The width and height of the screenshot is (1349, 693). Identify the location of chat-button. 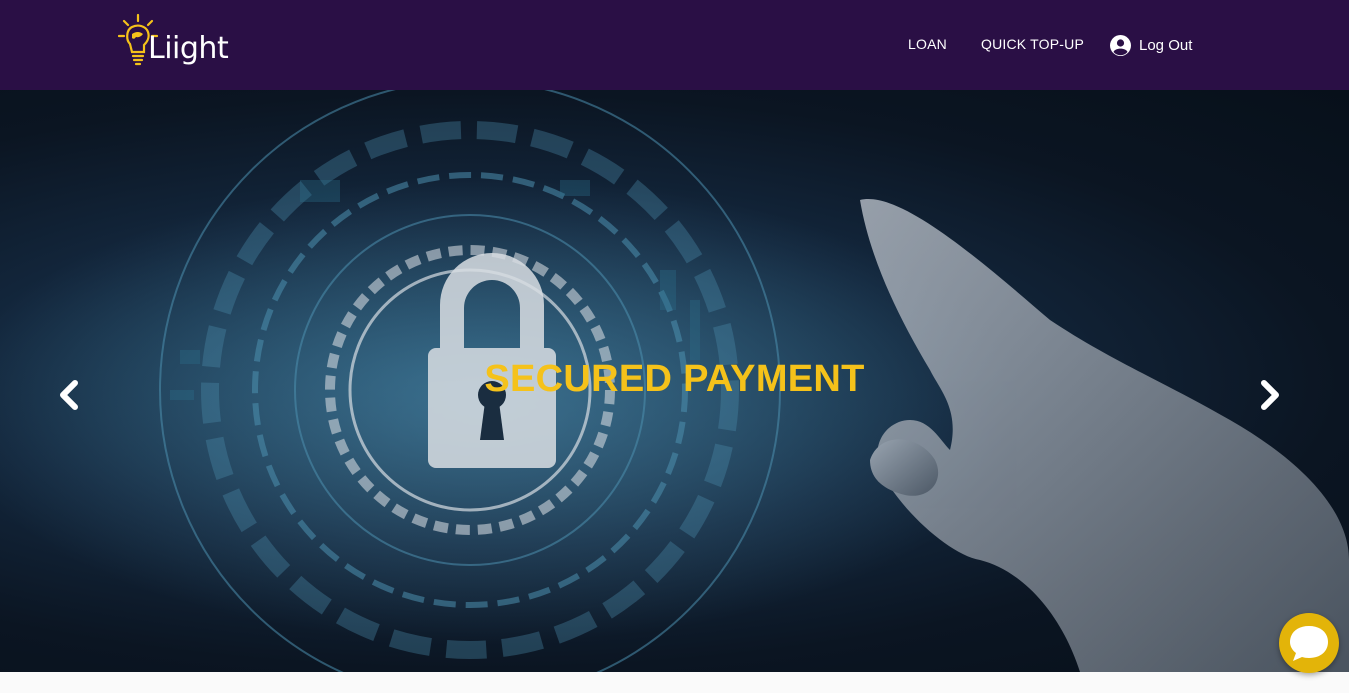
(1309, 643).